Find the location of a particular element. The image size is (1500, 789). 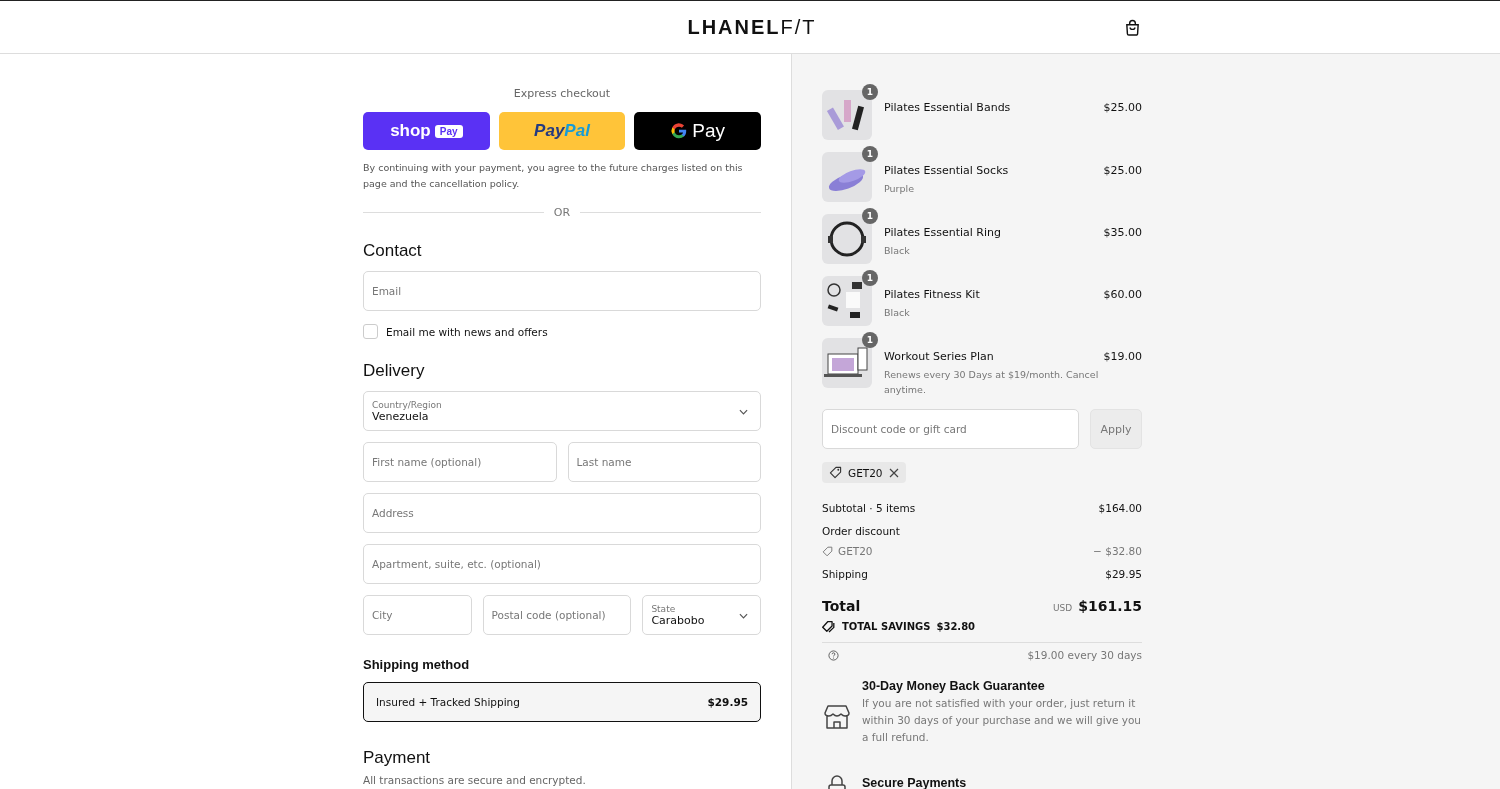

product-name: Workout Series Plan is located at coordinates (939, 356).